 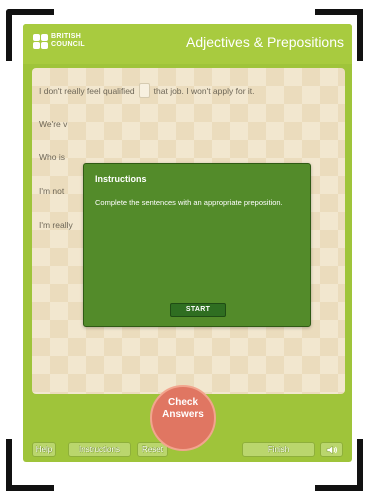 What do you see at coordinates (68, 44) in the screenshot?
I see `logo-text-line2: COUNCIL` at bounding box center [68, 44].